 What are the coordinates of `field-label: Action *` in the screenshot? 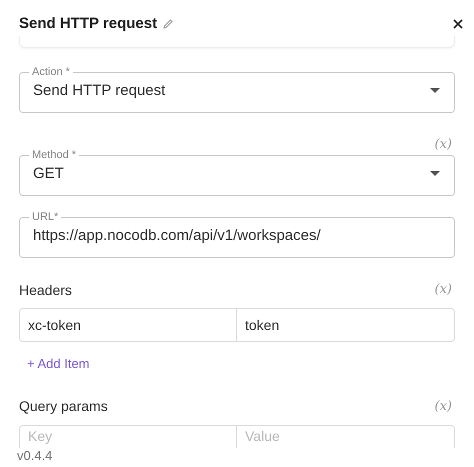 It's located at (51, 72).